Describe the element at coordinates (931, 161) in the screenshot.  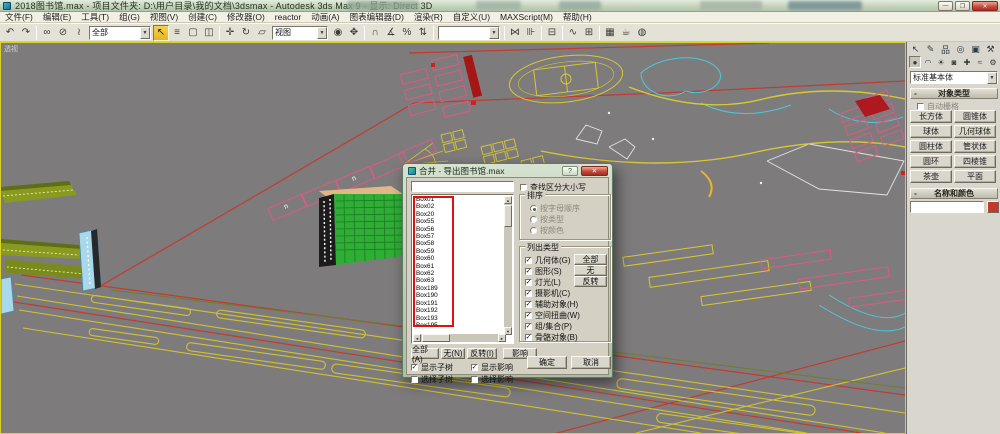
I see `primitive-button-torus: 圆环` at that location.